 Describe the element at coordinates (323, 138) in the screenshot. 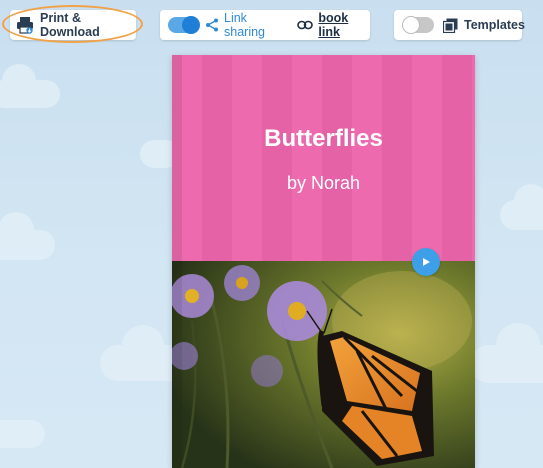

I see `book-title: Butterflies` at that location.